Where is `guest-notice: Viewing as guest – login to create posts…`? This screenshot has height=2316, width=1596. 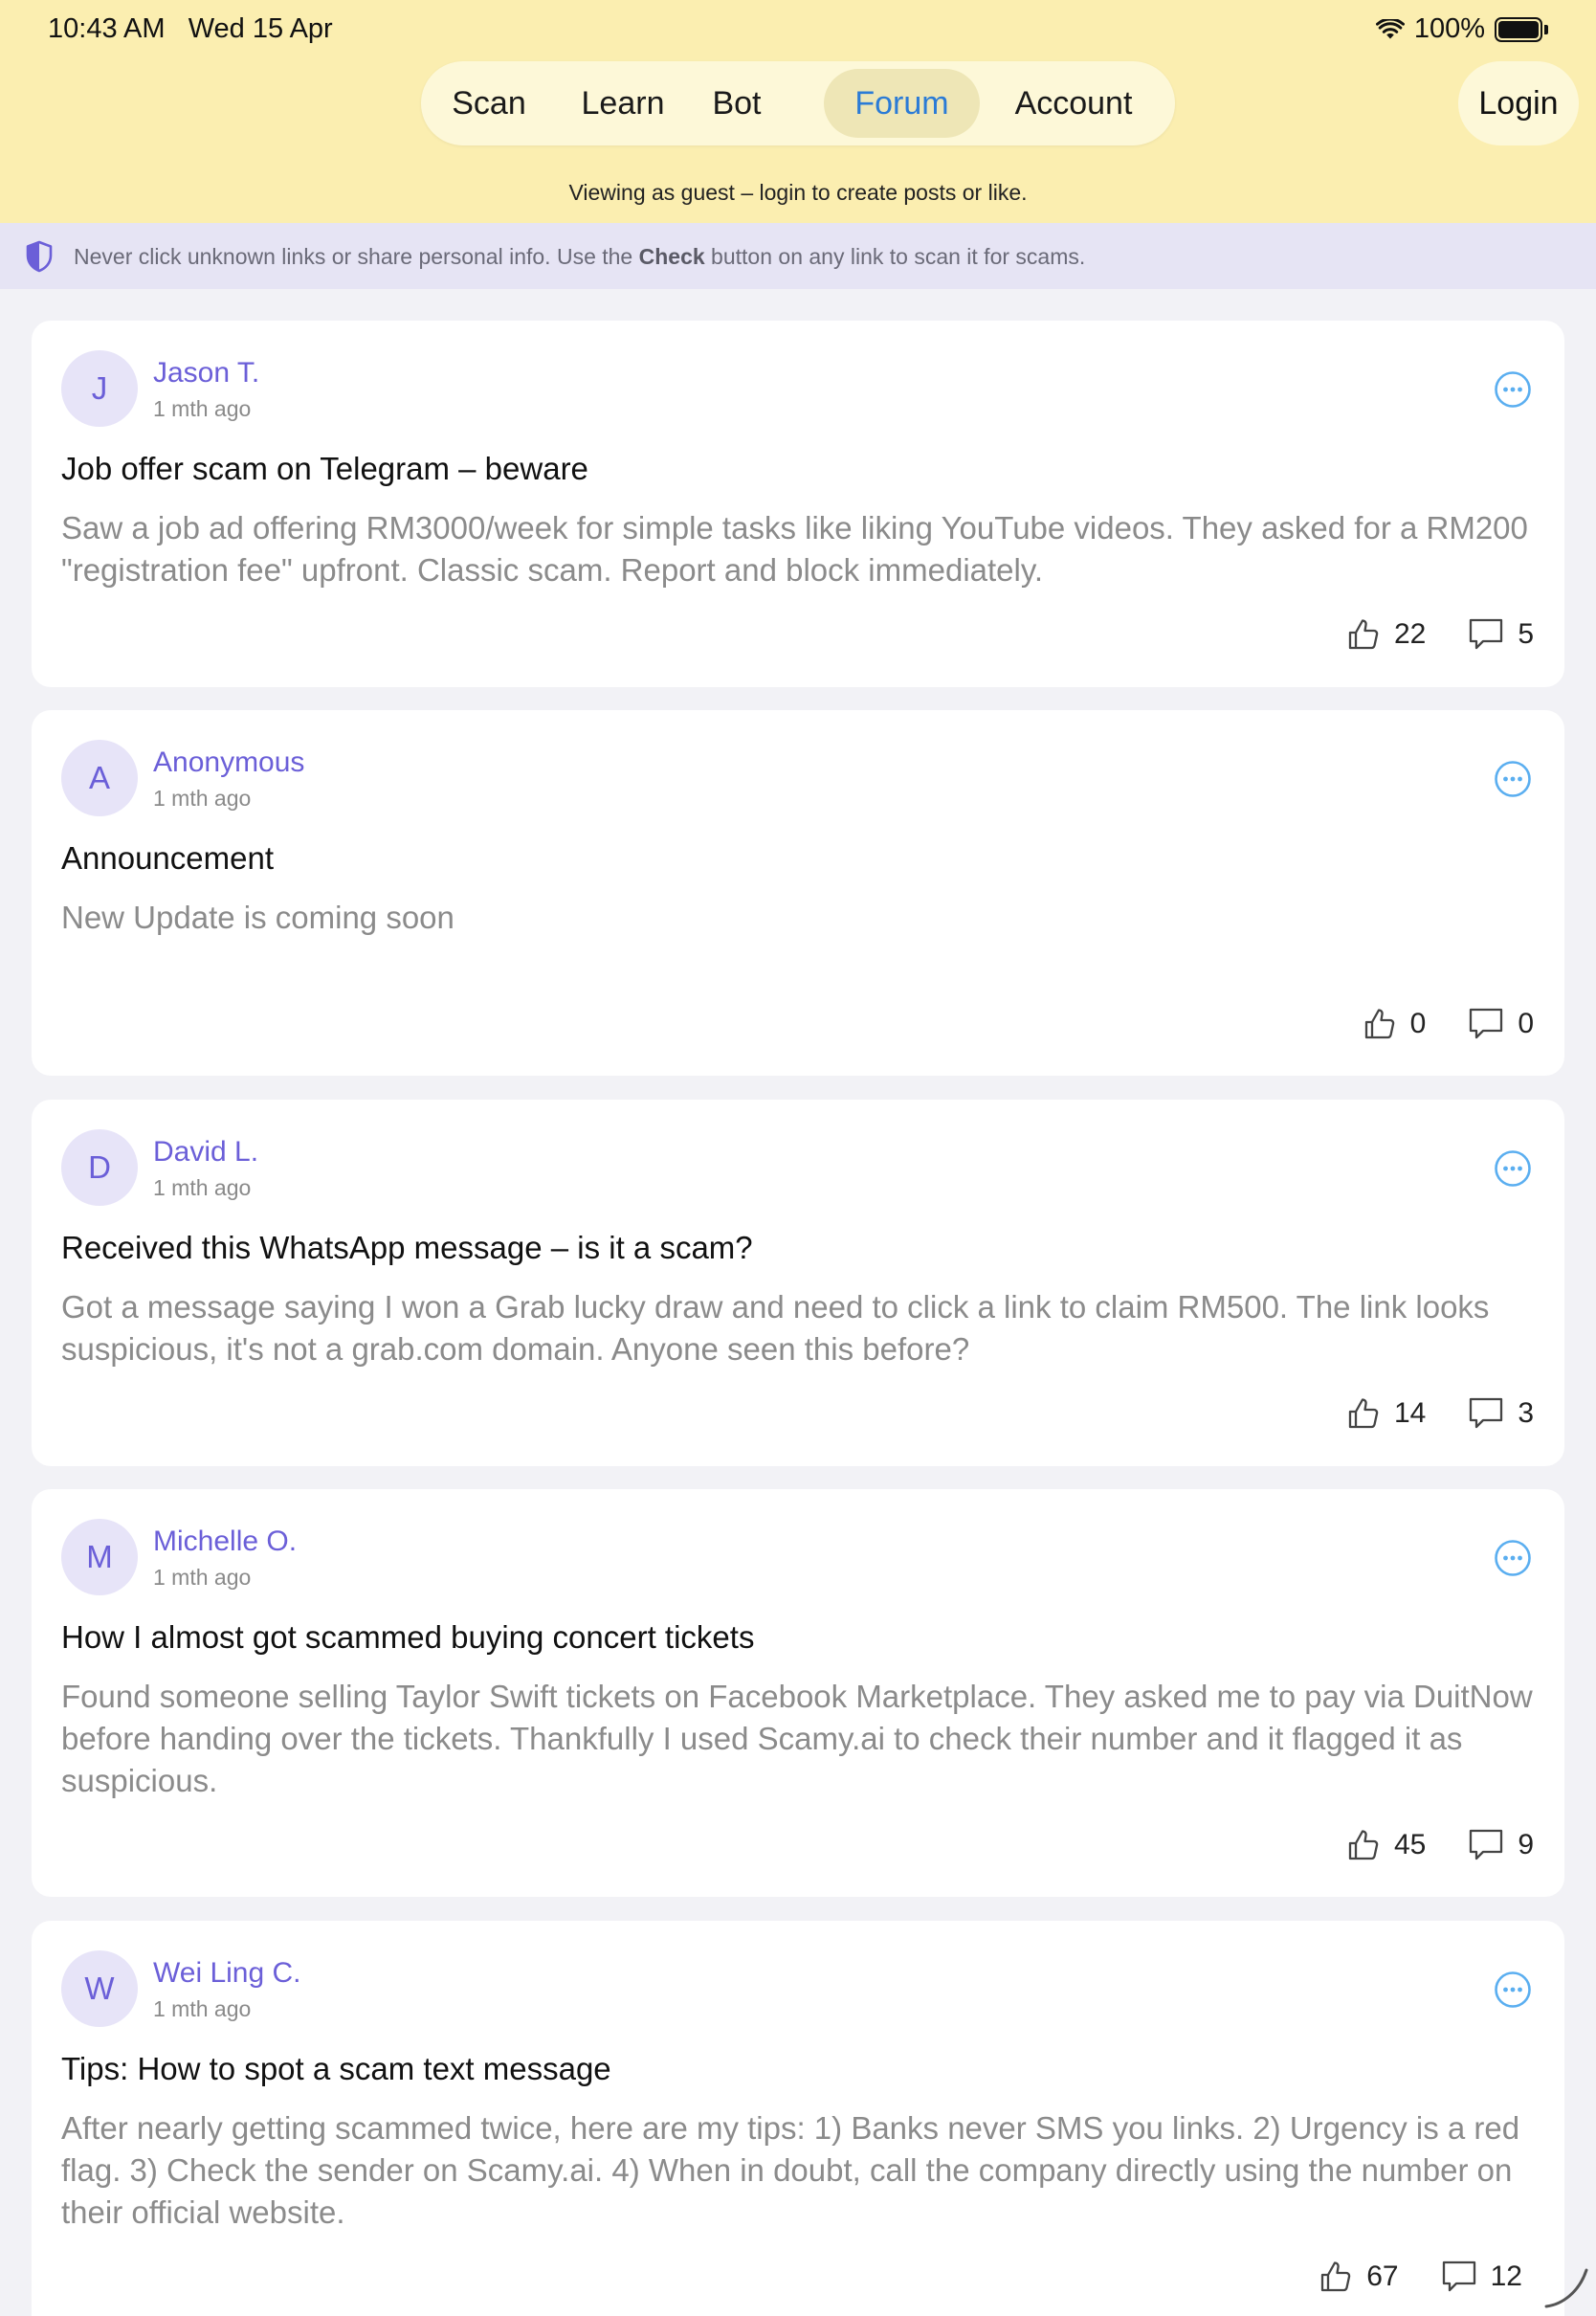 guest-notice: Viewing as guest – login to create posts… is located at coordinates (798, 193).